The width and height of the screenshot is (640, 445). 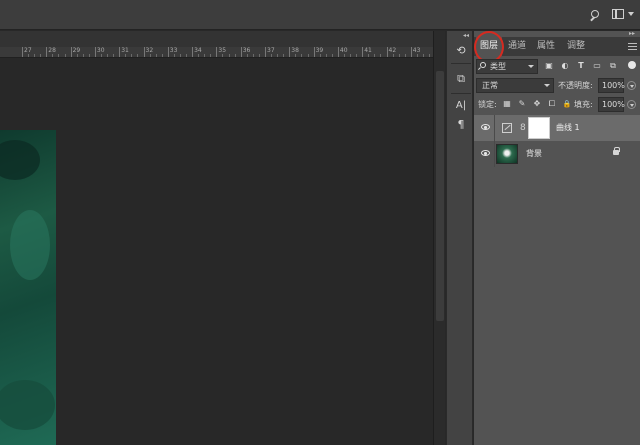 I want to click on panel-tab-bar: 图层 通道 属性 调整, so click(x=557, y=47).